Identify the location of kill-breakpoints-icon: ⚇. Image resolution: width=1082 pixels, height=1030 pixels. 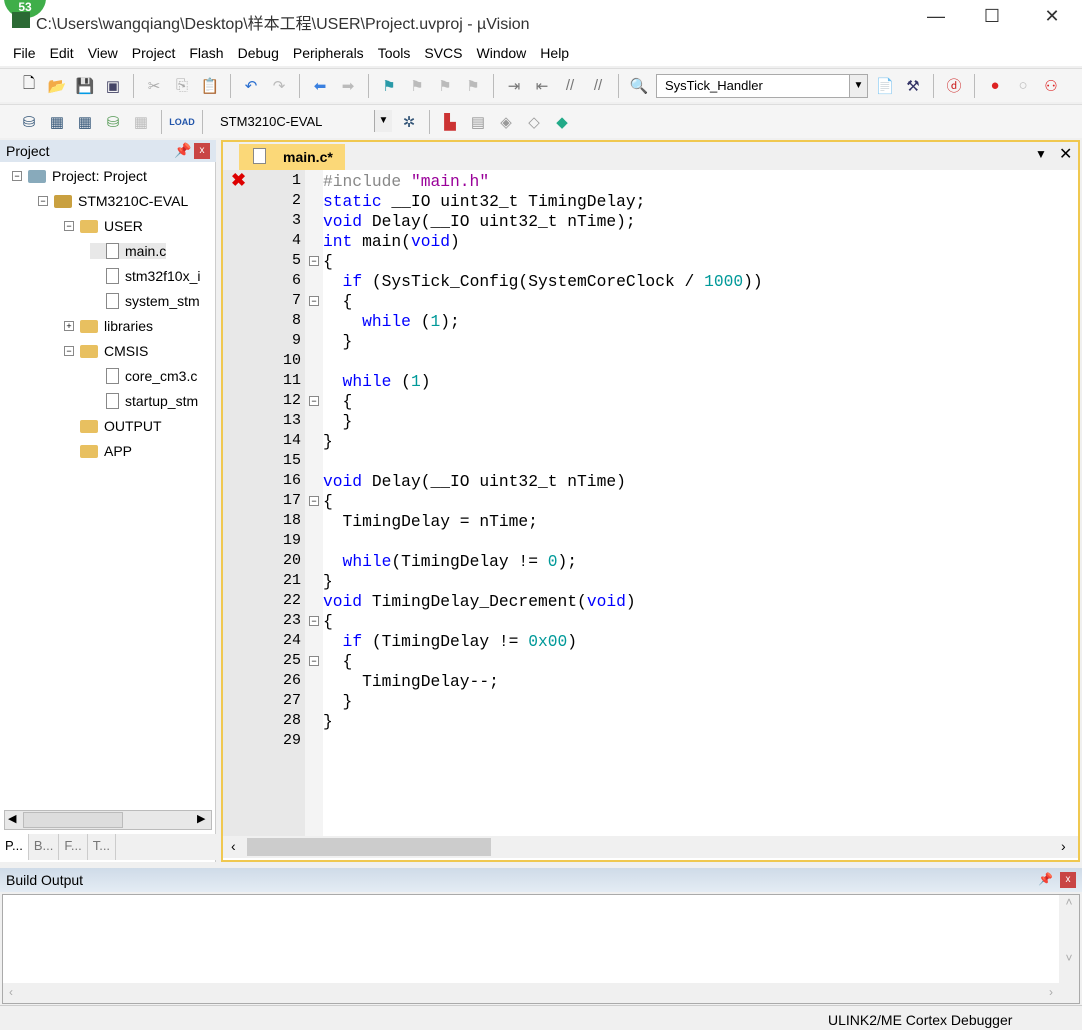
(1051, 86).